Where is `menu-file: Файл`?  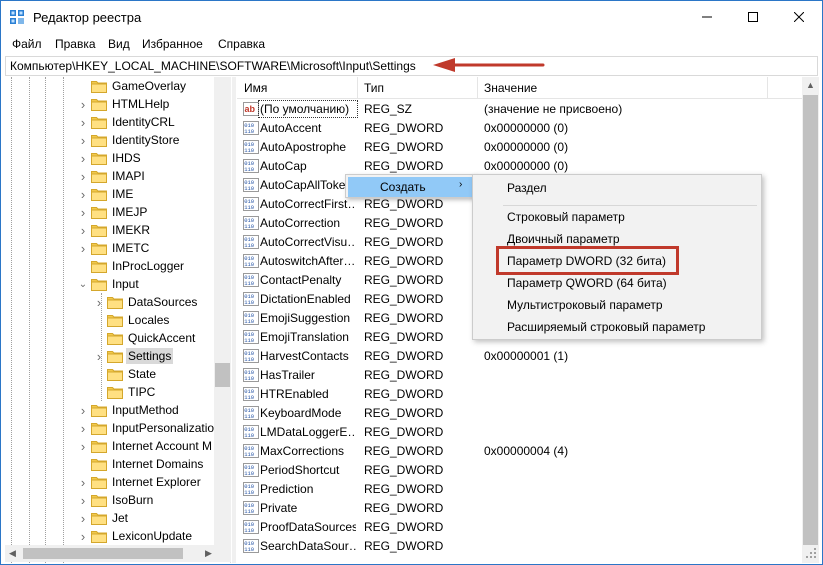 menu-file: Файл is located at coordinates (27, 44).